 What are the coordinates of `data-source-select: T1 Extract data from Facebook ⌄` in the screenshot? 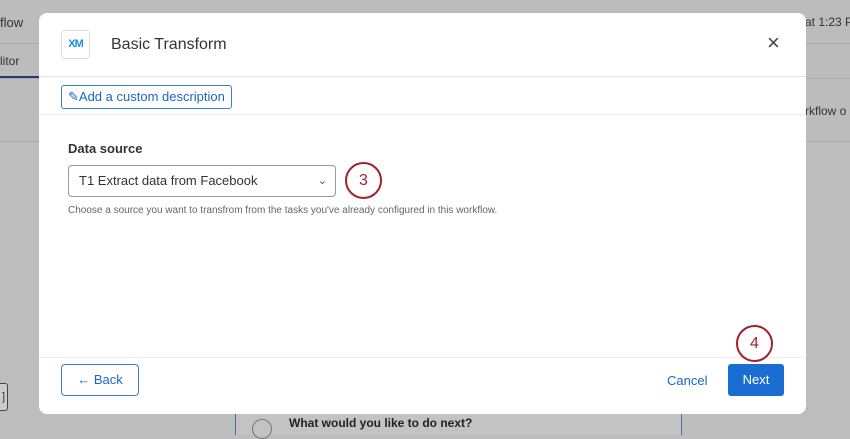 It's located at (202, 181).